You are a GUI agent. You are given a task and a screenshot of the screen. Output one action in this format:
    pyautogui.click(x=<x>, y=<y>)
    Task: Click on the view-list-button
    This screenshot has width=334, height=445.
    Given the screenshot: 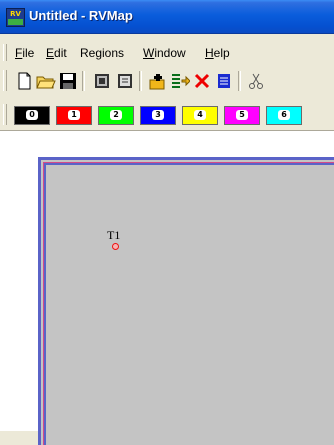 What is the action you would take?
    pyautogui.click(x=125, y=81)
    